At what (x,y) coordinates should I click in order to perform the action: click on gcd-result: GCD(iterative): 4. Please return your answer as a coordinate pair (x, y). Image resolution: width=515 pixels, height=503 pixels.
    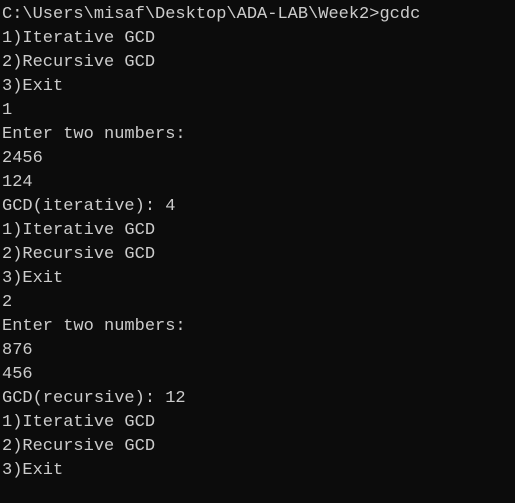
    Looking at the image, I should click on (89, 206).